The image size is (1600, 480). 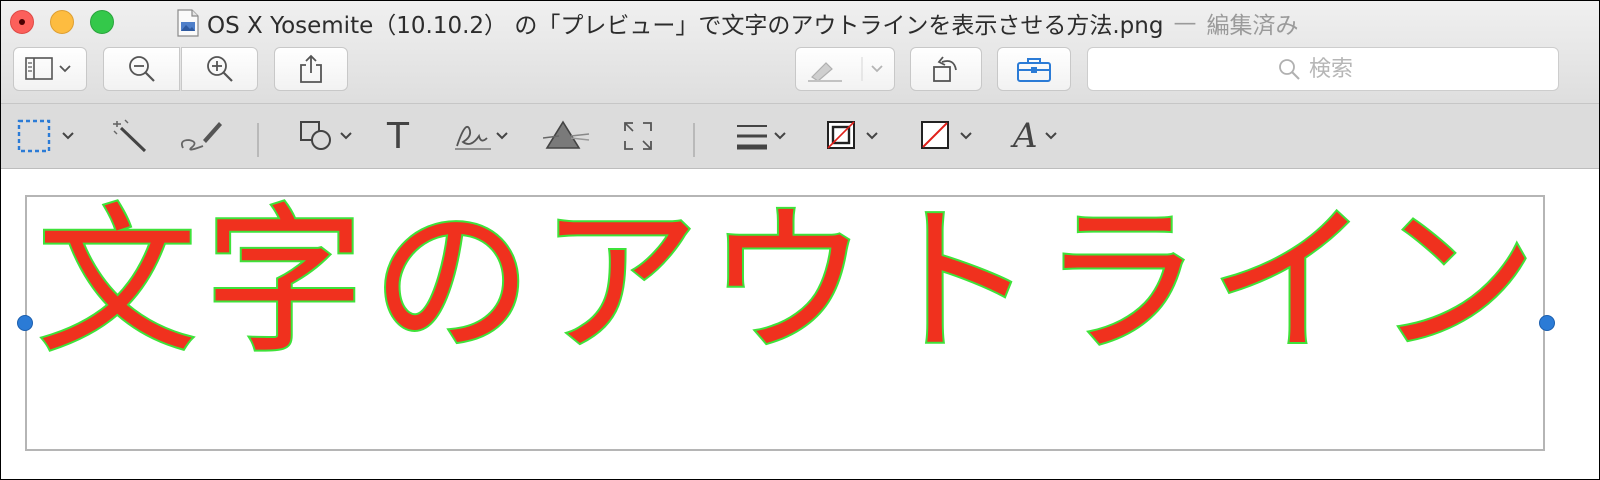 I want to click on markup-toolbox-button, so click(x=1034, y=69).